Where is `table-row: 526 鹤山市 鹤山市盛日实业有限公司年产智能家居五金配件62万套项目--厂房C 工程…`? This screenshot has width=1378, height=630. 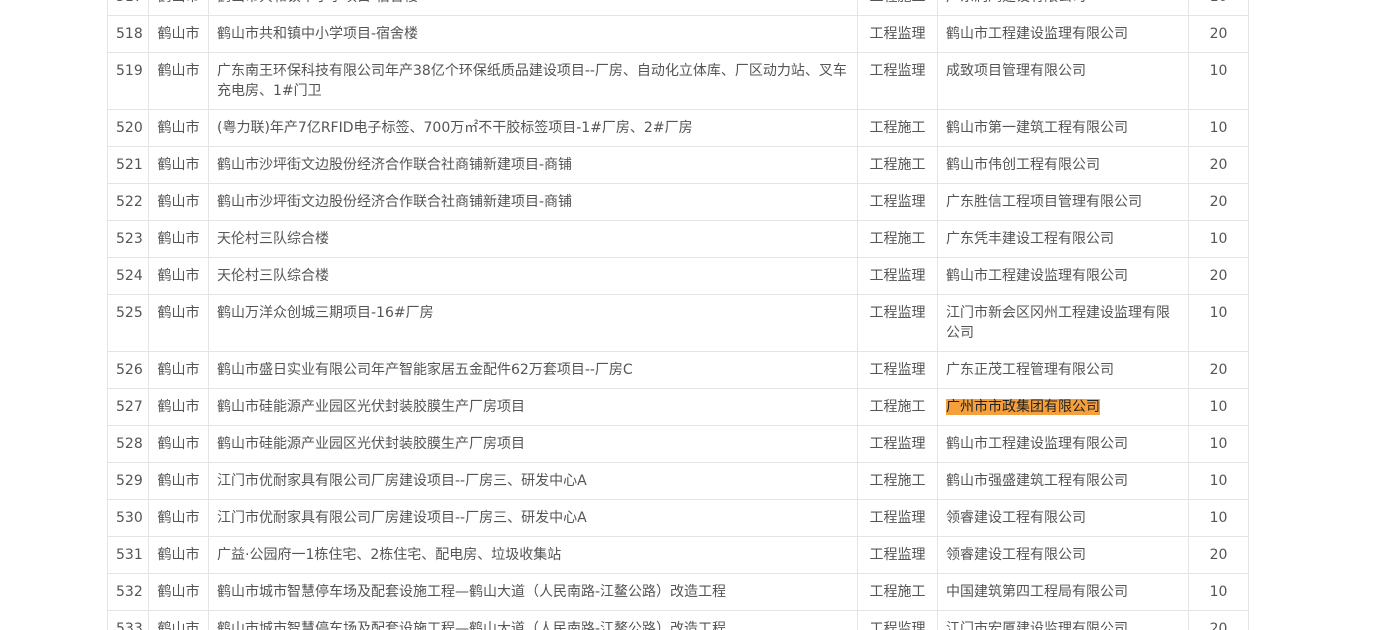 table-row: 526 鹤山市 鹤山市盛日实业有限公司年产智能家居五金配件62万套项目--厂房C 工程… is located at coordinates (678, 370).